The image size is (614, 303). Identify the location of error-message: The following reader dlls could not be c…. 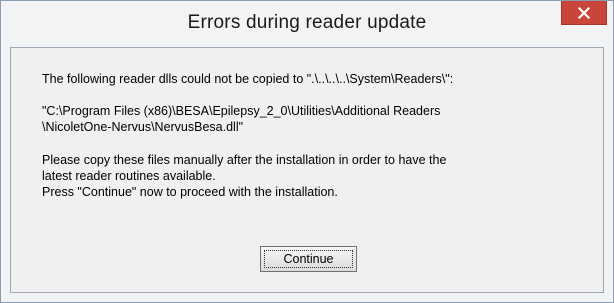
(248, 79).